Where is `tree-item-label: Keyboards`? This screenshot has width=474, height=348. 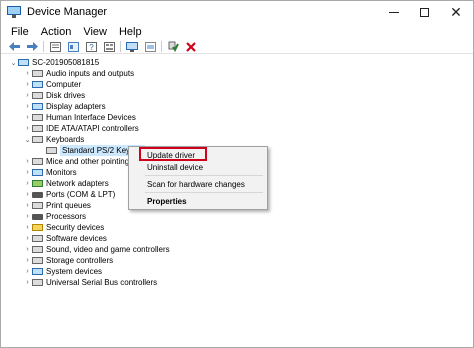 tree-item-label: Keyboards is located at coordinates (65, 139).